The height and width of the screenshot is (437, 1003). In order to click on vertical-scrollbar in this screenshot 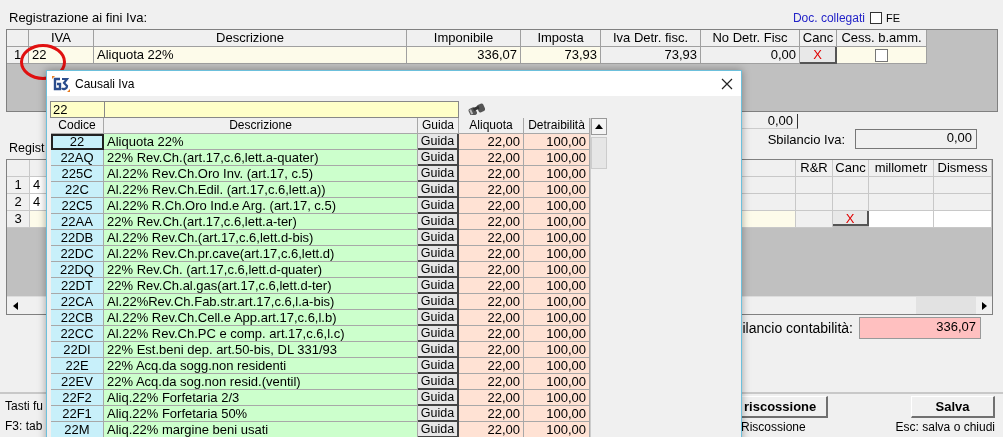, I will do `click(598, 277)`.